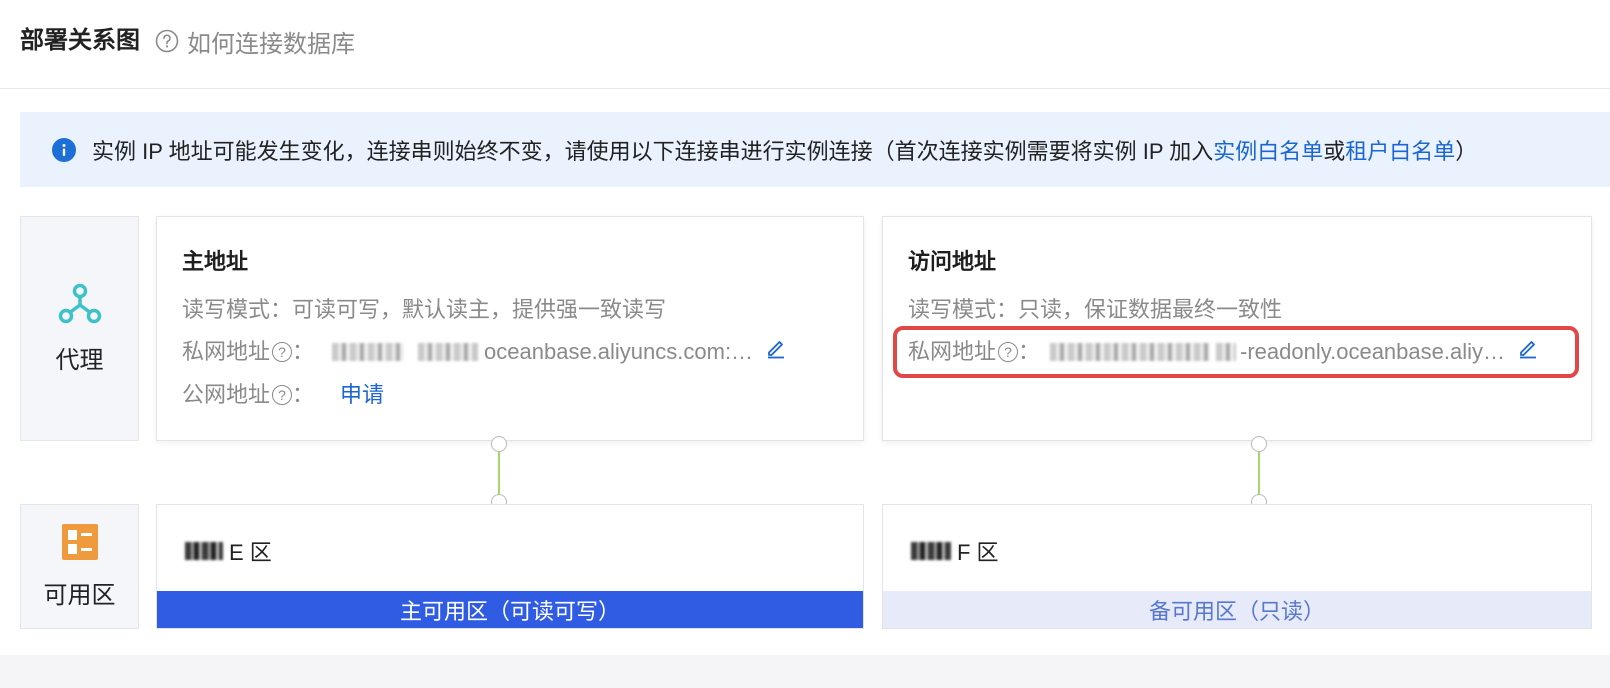 The image size is (1610, 688). What do you see at coordinates (1236, 352) in the screenshot?
I see `highlight-box` at bounding box center [1236, 352].